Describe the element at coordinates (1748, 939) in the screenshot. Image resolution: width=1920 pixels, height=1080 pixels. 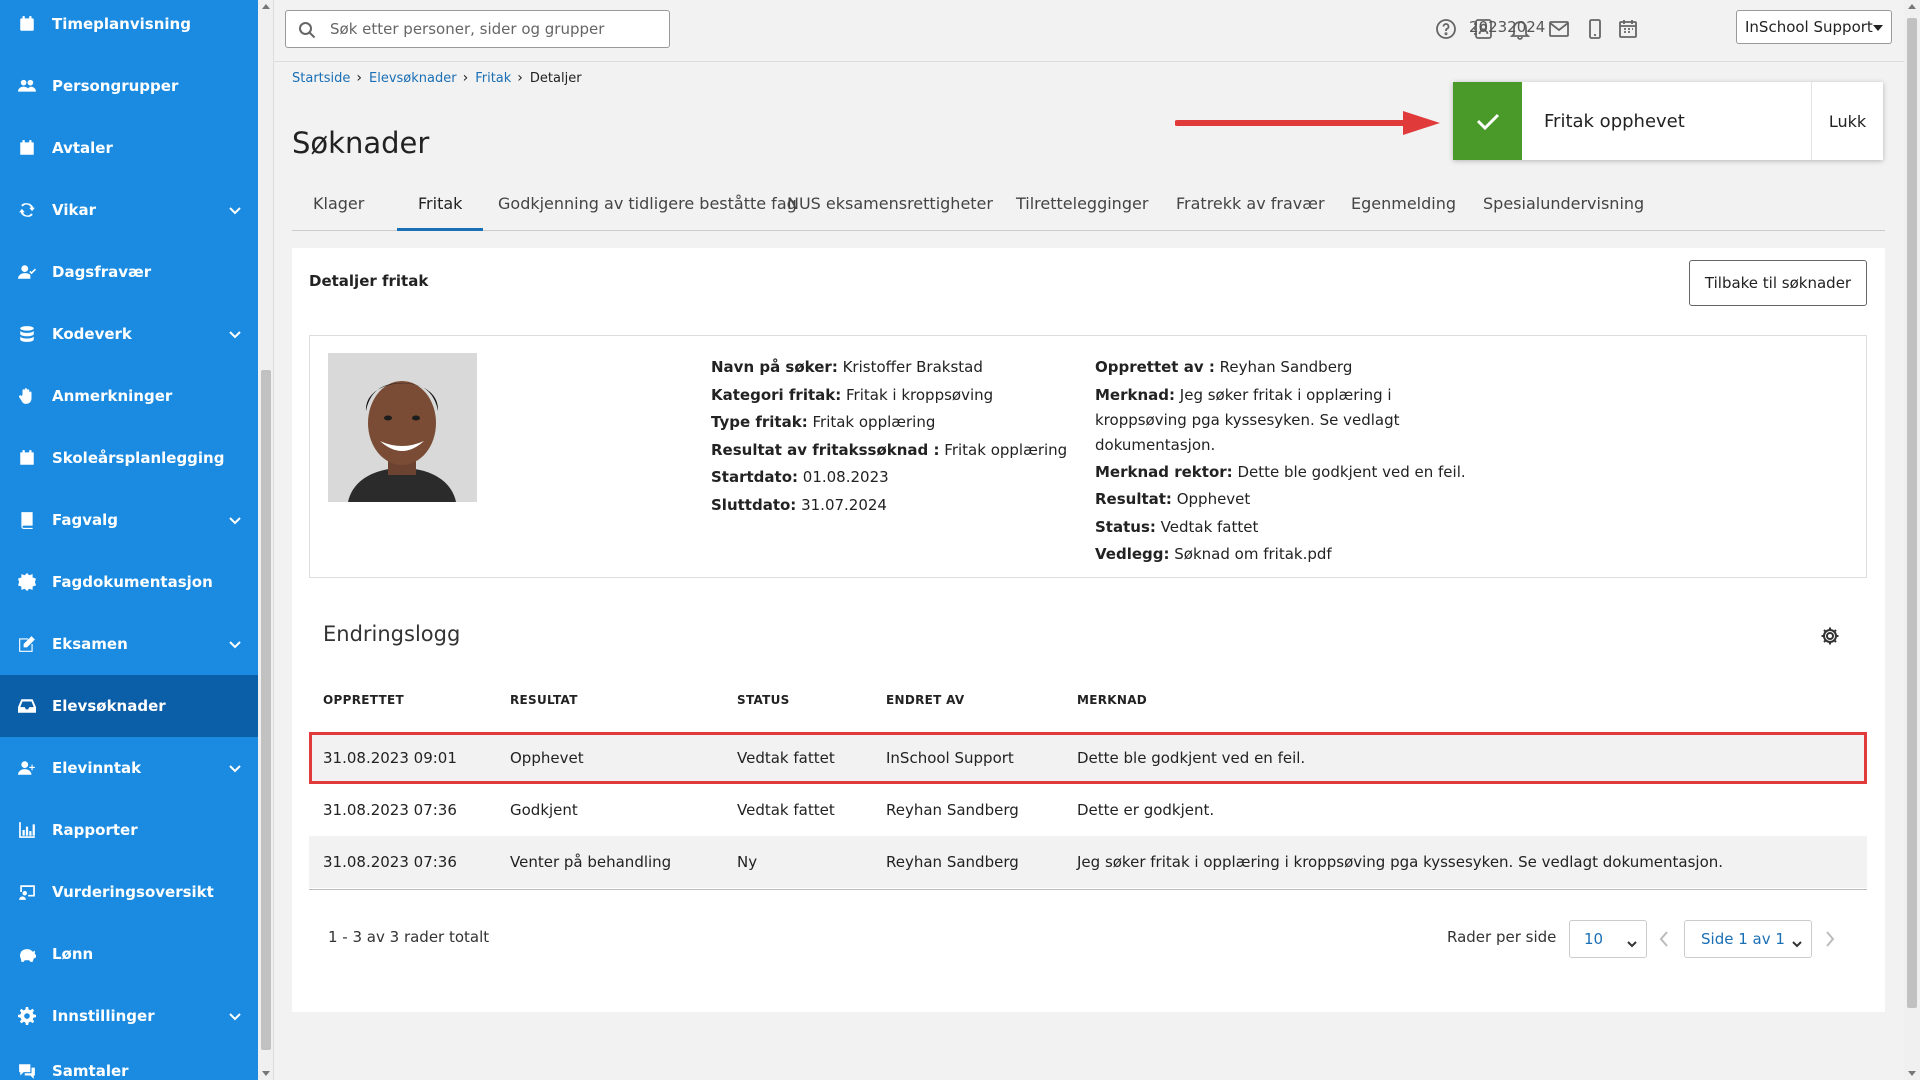
I see `page-select: Side 1 av 1` at that location.